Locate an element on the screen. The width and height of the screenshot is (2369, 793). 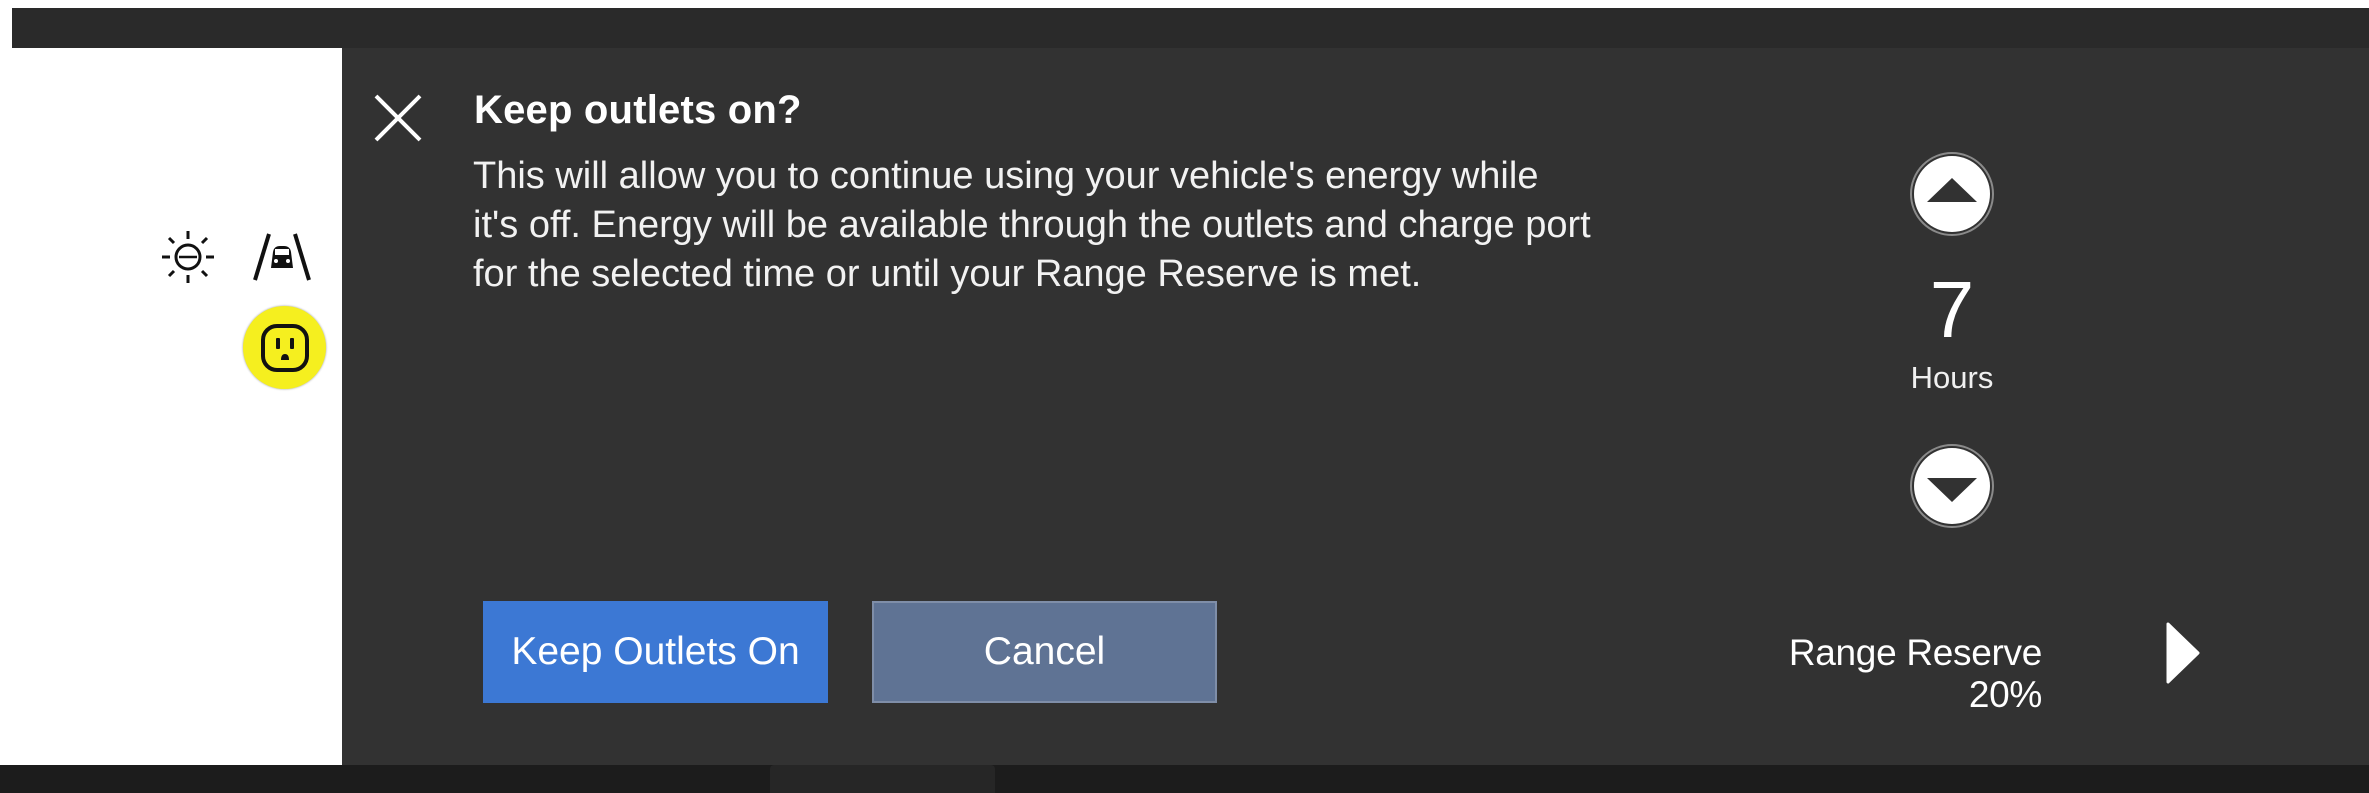
power-outlet-icon is located at coordinates (284, 347).